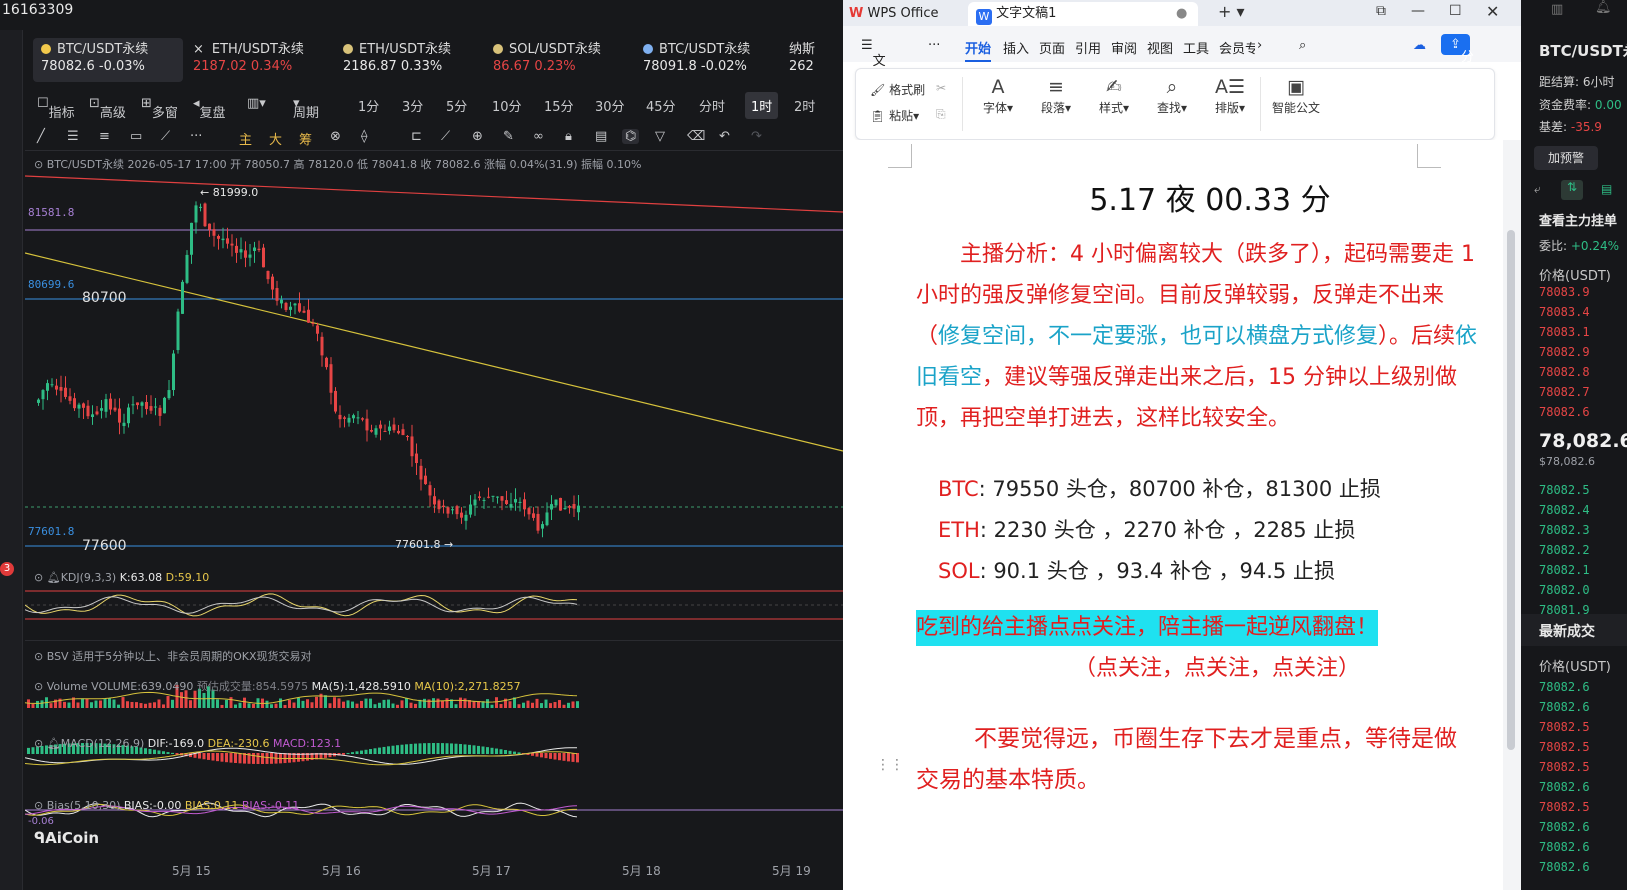  I want to click on more-tools-icon: ···, so click(196, 136).